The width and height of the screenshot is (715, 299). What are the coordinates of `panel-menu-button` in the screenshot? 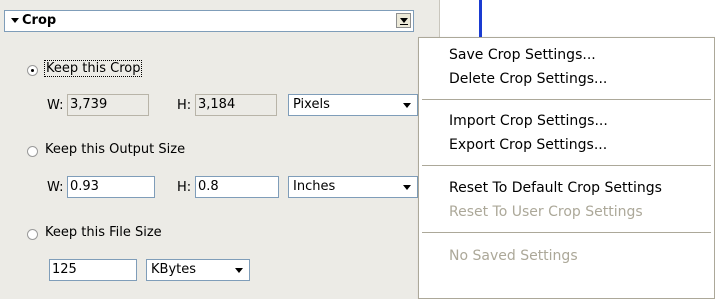 It's located at (403, 20).